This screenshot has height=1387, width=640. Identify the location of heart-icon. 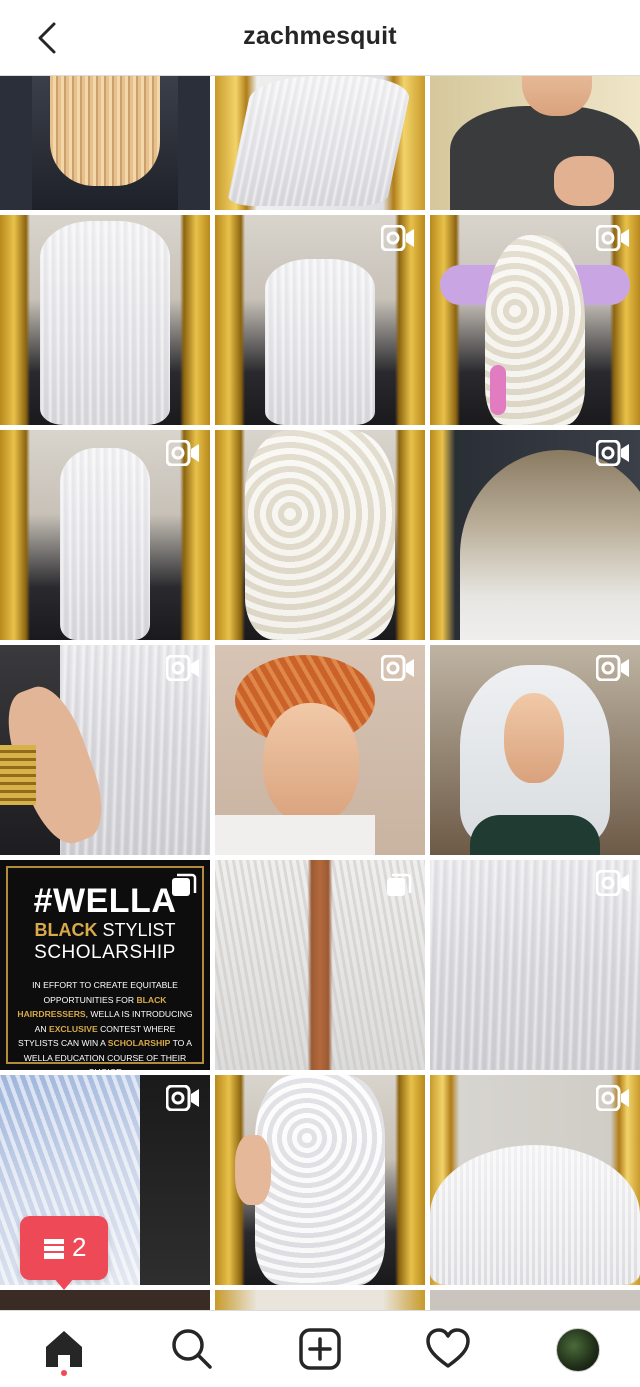
(448, 1349).